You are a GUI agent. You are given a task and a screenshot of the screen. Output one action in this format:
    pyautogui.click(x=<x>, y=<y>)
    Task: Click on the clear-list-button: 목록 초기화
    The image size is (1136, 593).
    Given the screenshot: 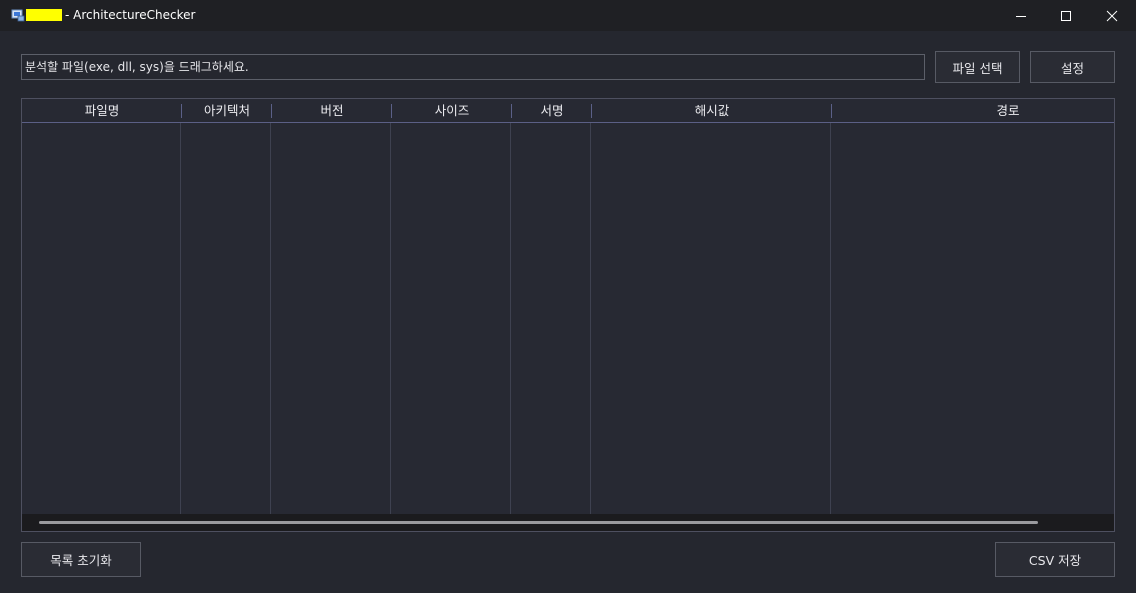 What is the action you would take?
    pyautogui.click(x=81, y=559)
    